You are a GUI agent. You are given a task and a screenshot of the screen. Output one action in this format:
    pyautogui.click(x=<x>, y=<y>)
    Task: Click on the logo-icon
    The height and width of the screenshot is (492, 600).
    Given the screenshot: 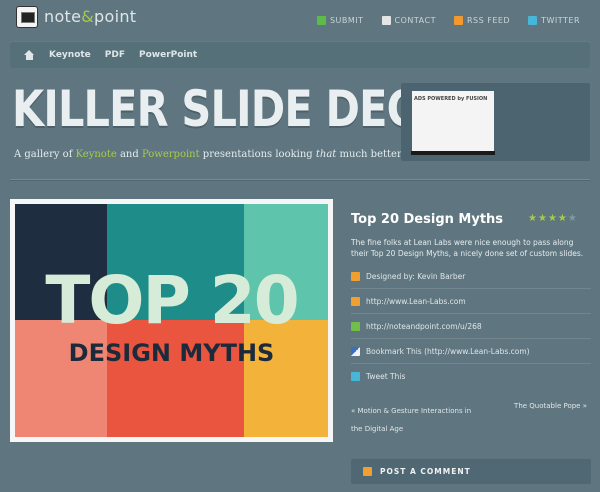 What is the action you would take?
    pyautogui.click(x=27, y=17)
    